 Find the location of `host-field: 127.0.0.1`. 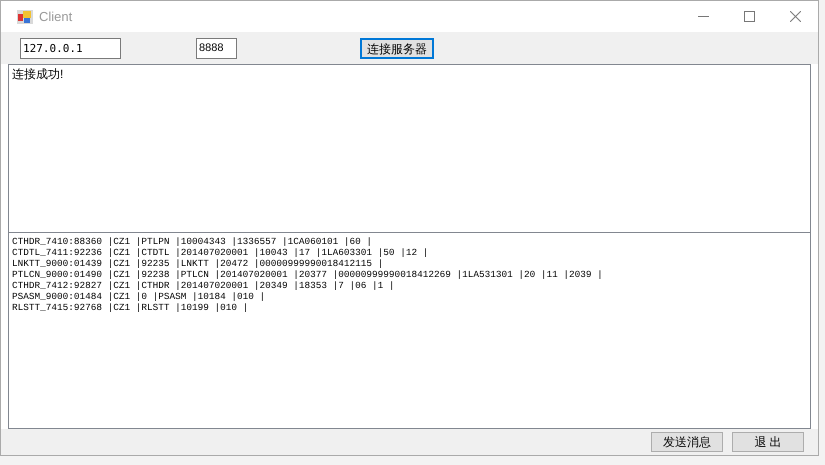

host-field: 127.0.0.1 is located at coordinates (70, 48).